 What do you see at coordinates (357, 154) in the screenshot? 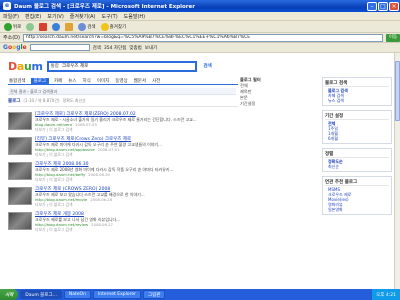
I see `sidebar-title: 정렬` at bounding box center [357, 154].